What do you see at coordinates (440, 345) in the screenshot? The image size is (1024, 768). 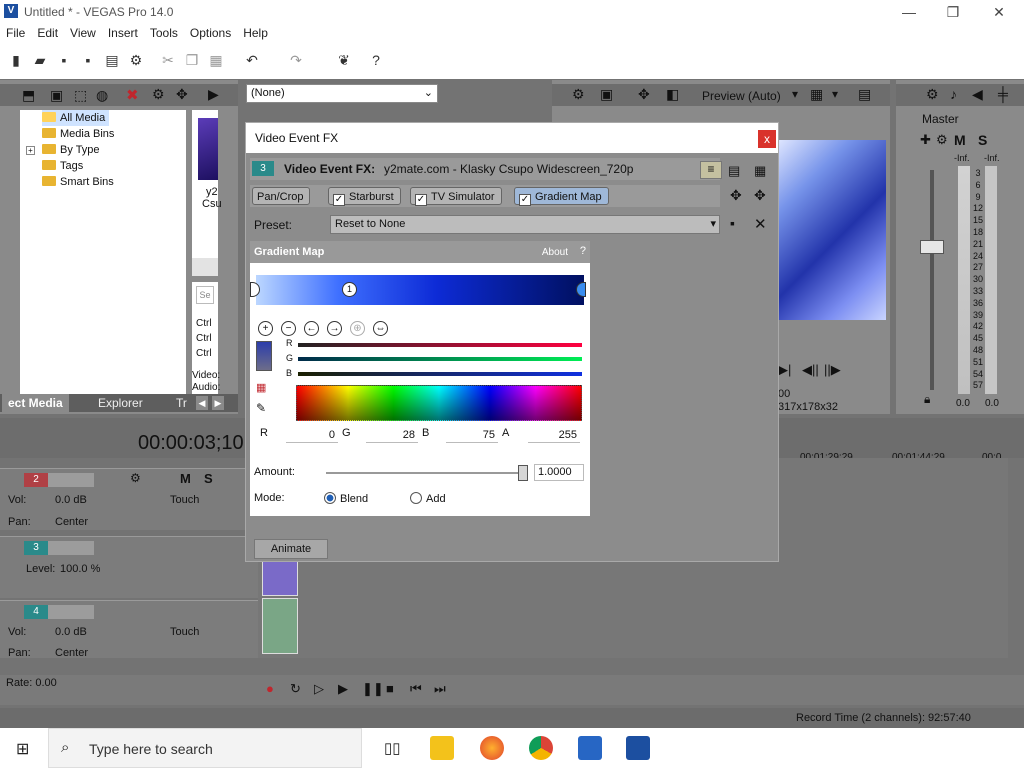 I see `red-channel-slider` at bounding box center [440, 345].